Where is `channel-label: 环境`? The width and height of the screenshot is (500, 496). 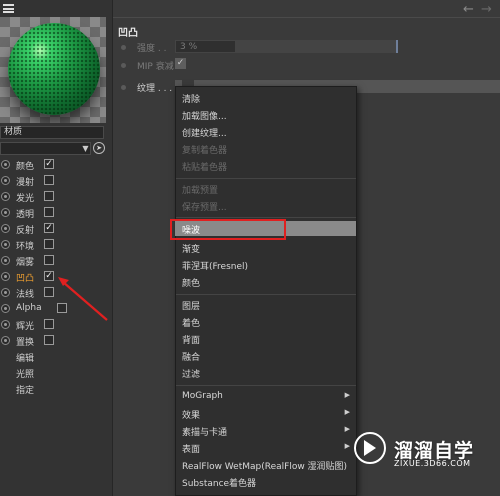 channel-label: 环境 is located at coordinates (25, 247).